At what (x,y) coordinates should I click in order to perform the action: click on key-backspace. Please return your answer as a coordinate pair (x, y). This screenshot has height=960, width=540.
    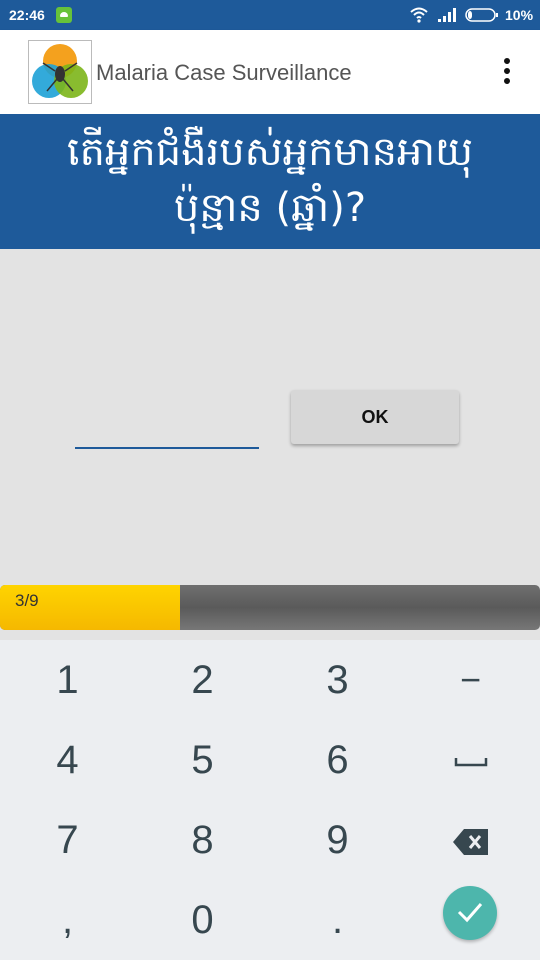
    Looking at the image, I should click on (470, 840).